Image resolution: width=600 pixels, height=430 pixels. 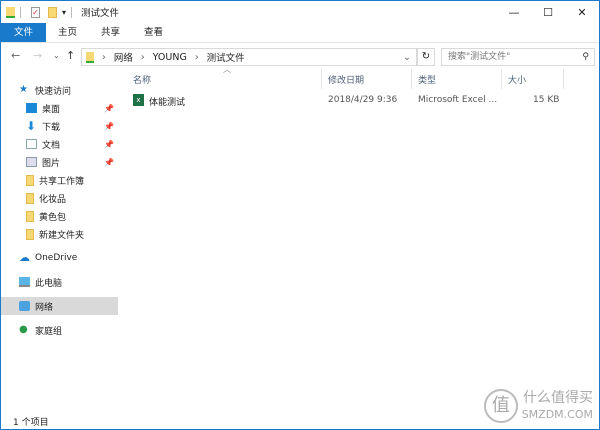 I want to click on sidebar-item-folder: 黄色包, so click(x=72, y=216).